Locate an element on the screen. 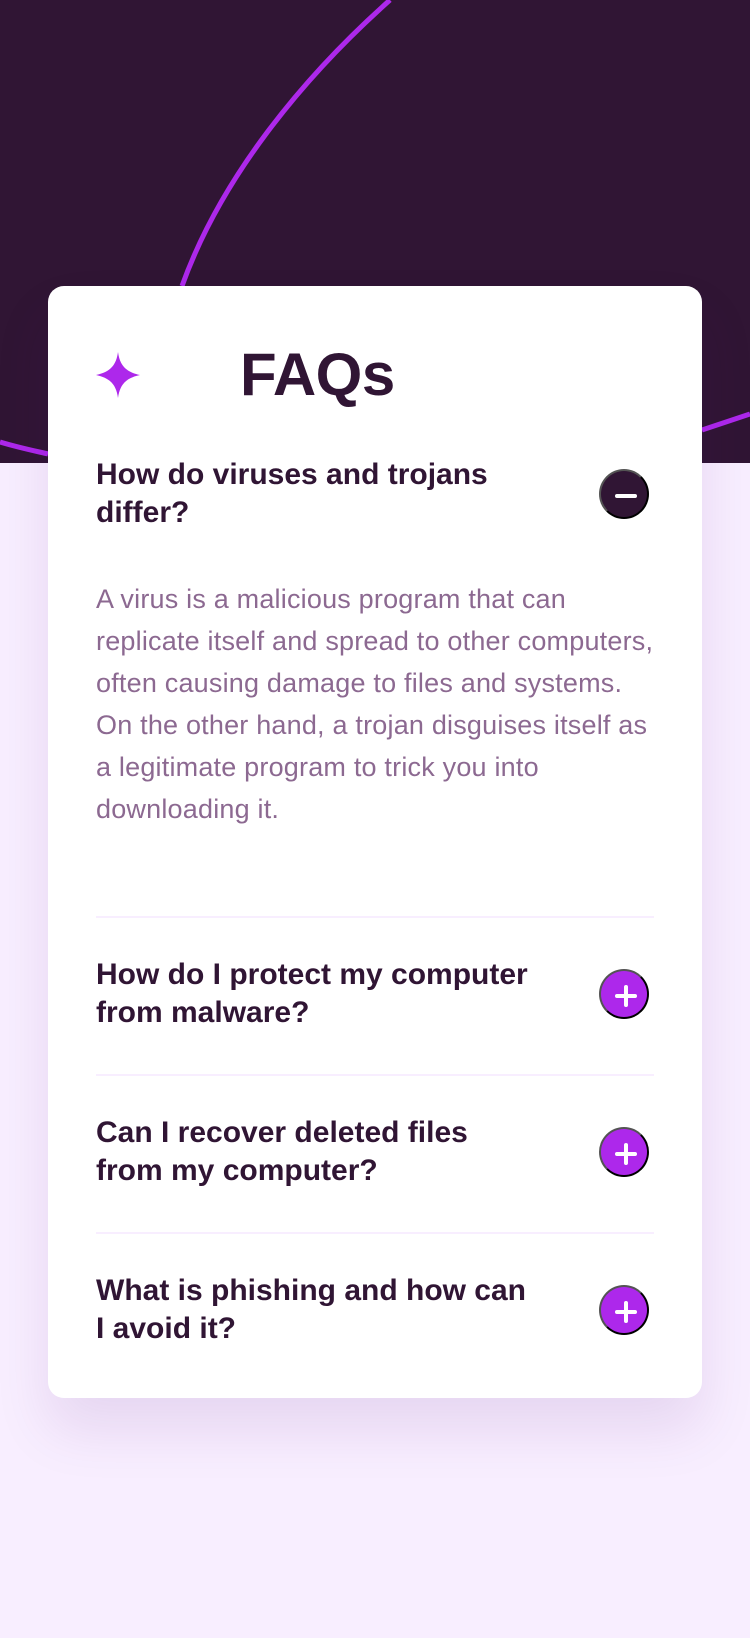  decorative-curve-top is located at coordinates (285, 143).